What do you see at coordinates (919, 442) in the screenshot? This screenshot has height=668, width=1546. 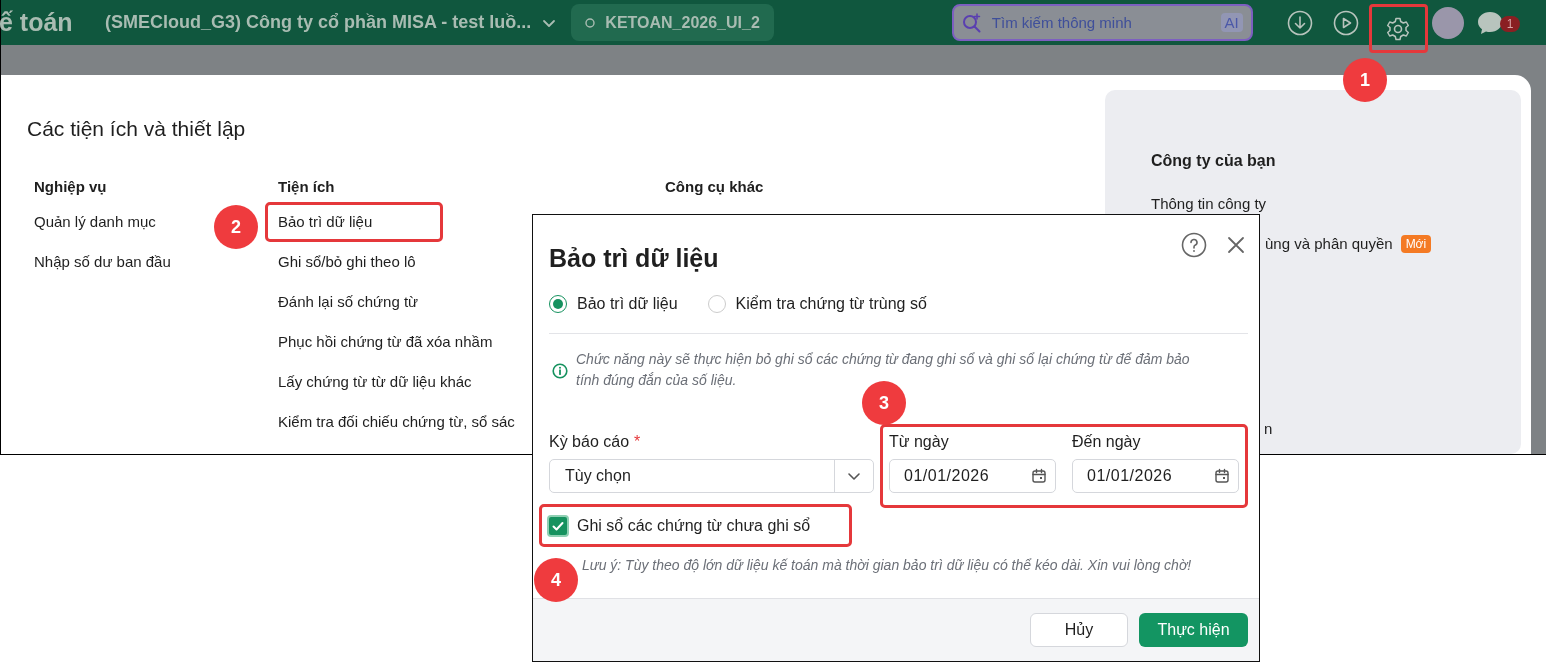 I see `field-label: Từ ngày` at bounding box center [919, 442].